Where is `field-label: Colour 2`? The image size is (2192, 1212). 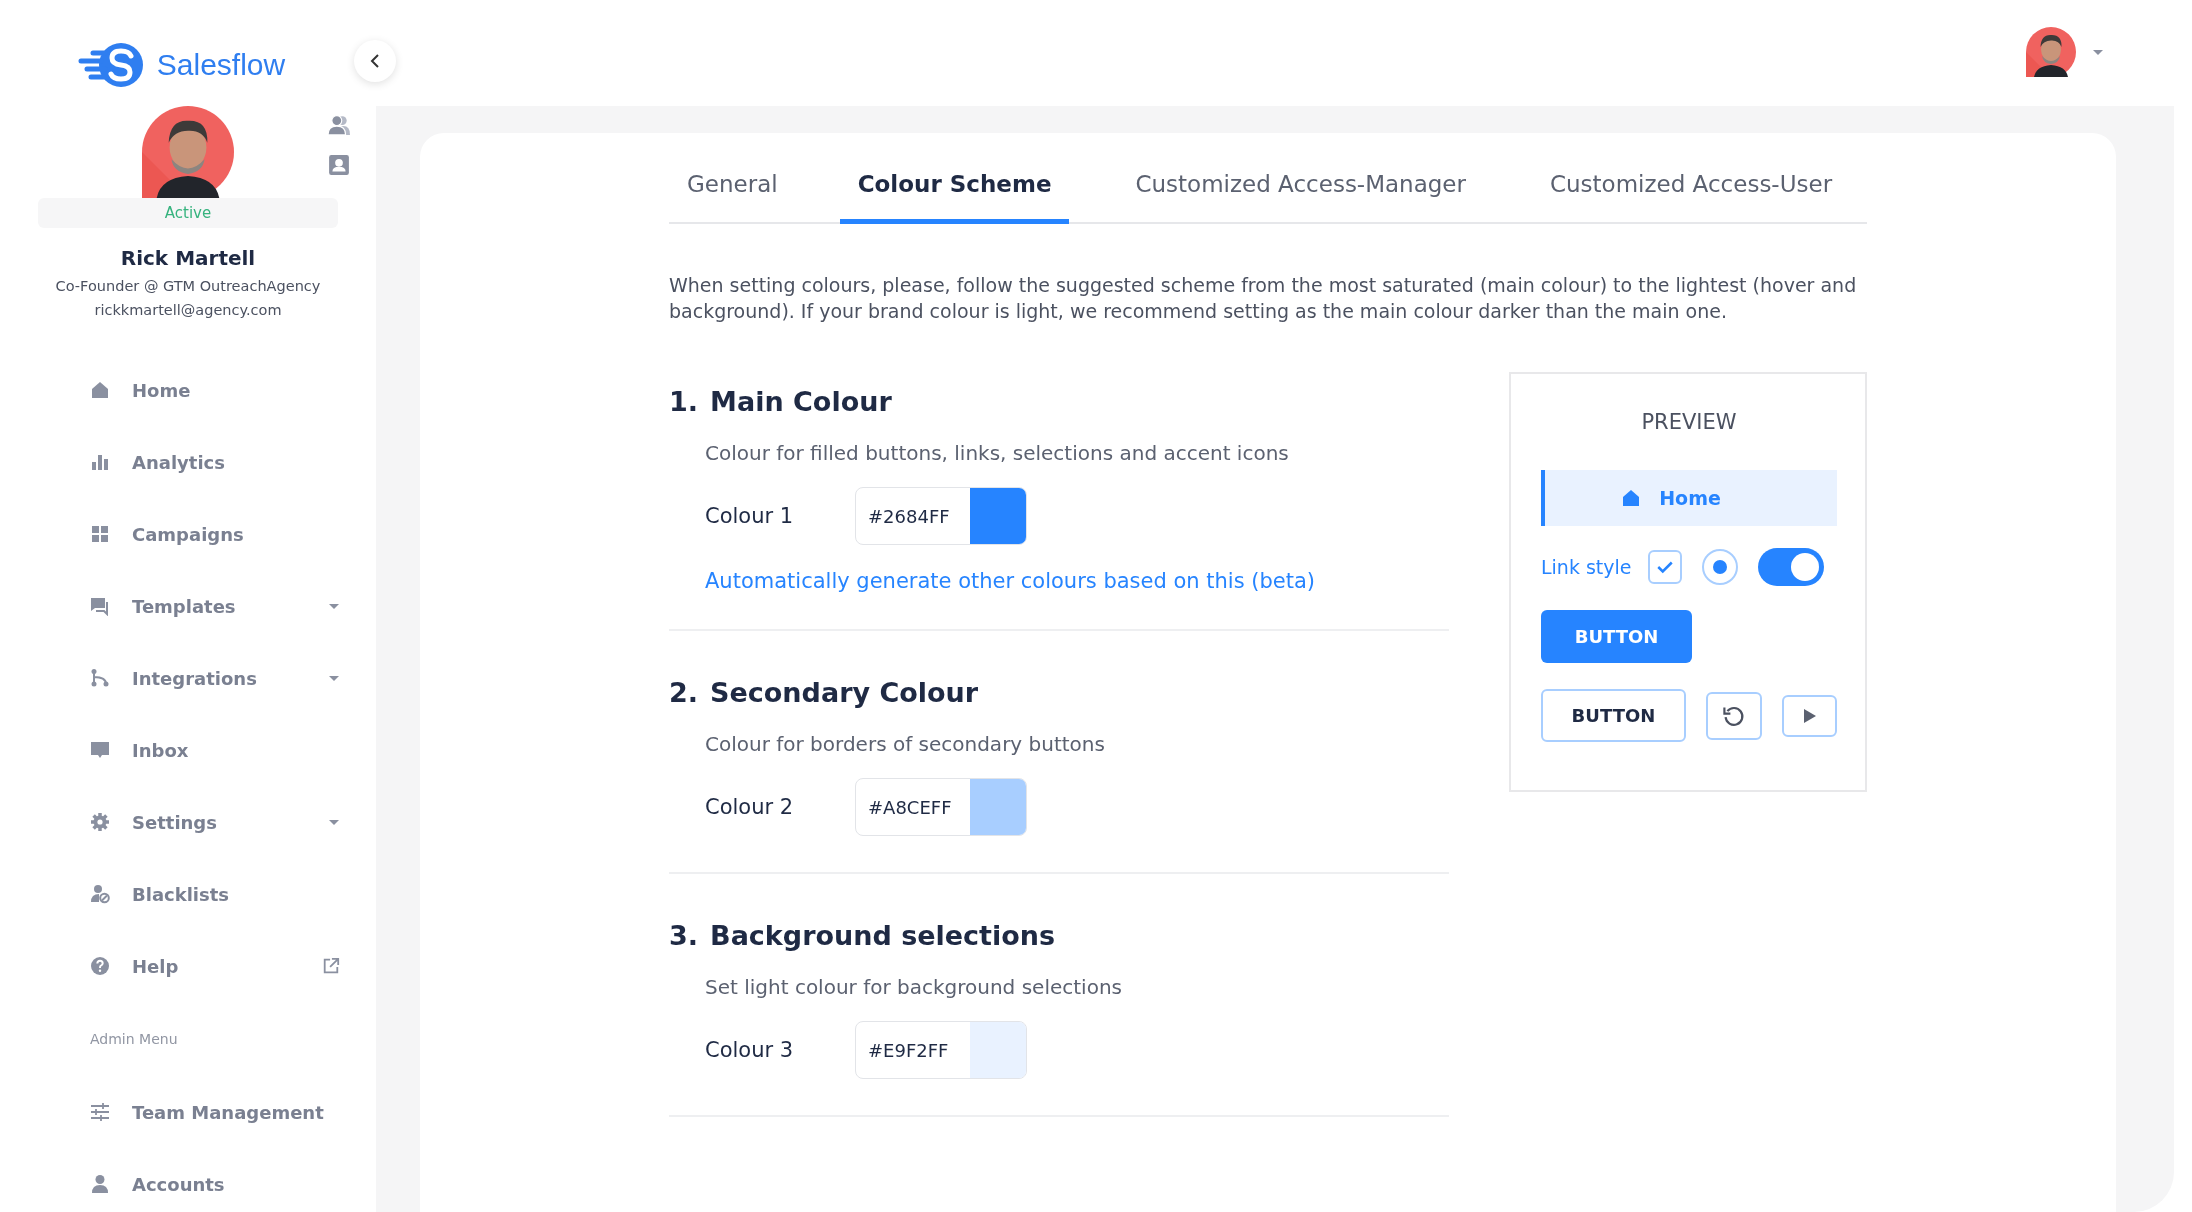 field-label: Colour 2 is located at coordinates (750, 807).